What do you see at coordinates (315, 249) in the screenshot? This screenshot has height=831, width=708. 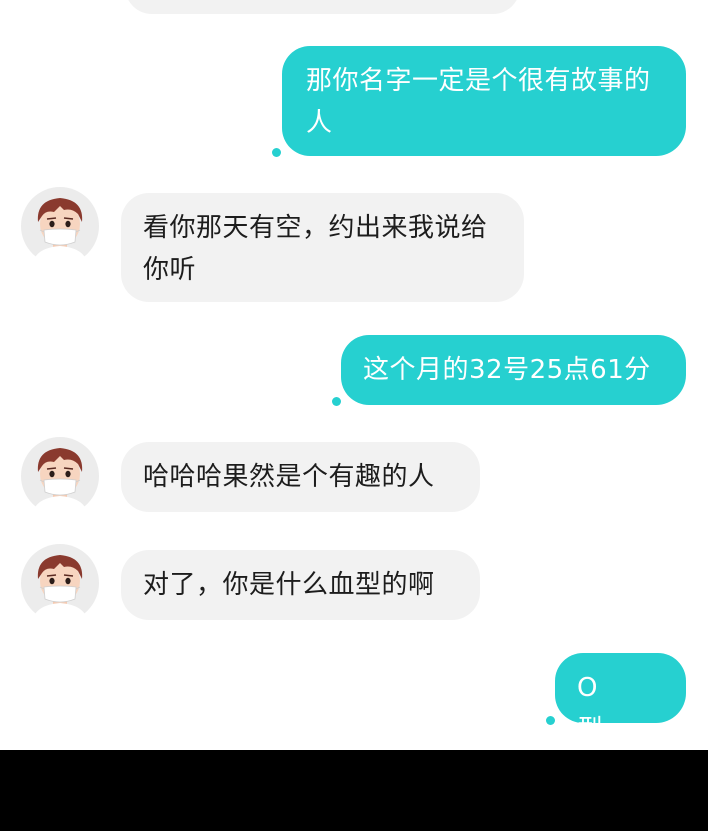 I see `message-text: 看你那天有空，约出来我说给你听` at bounding box center [315, 249].